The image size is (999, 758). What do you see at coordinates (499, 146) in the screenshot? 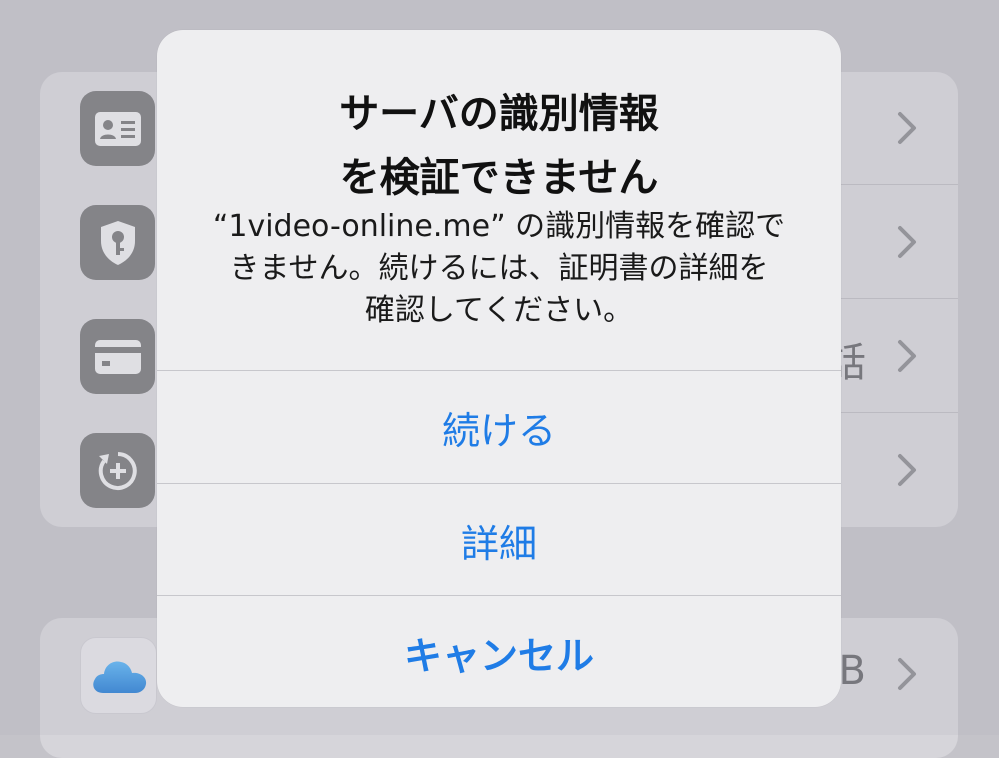
I see `alert-title: サーバの識別情報 を検証できません` at bounding box center [499, 146].